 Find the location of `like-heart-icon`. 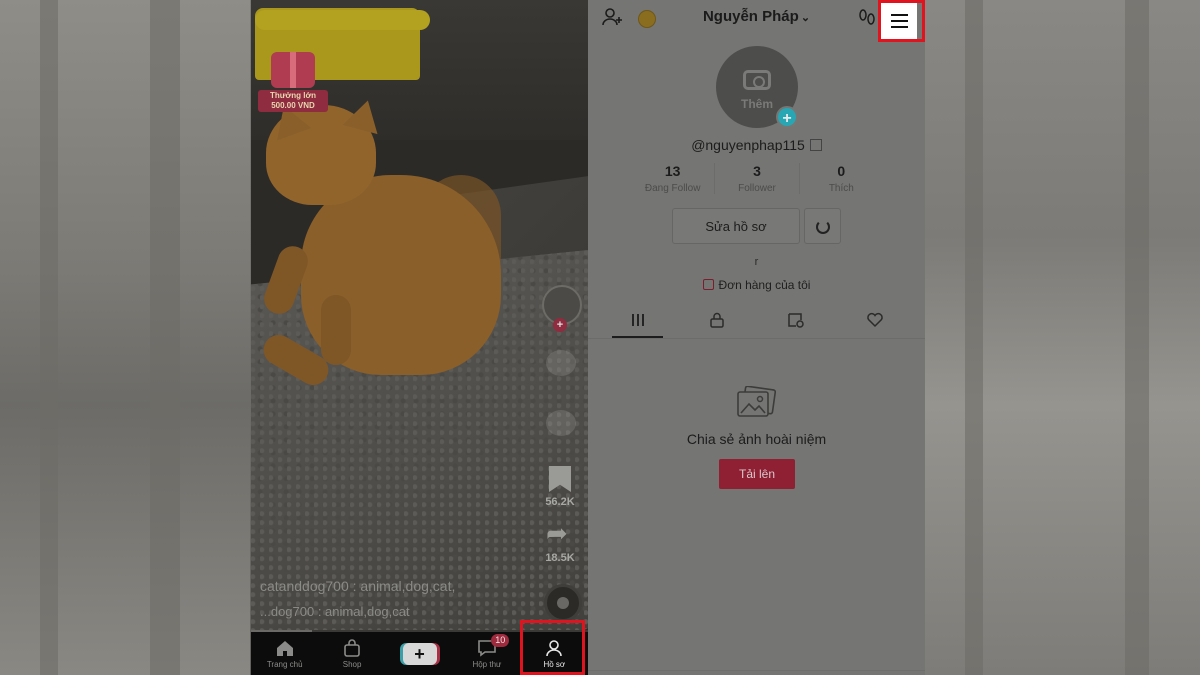

like-heart-icon is located at coordinates (561, 363).